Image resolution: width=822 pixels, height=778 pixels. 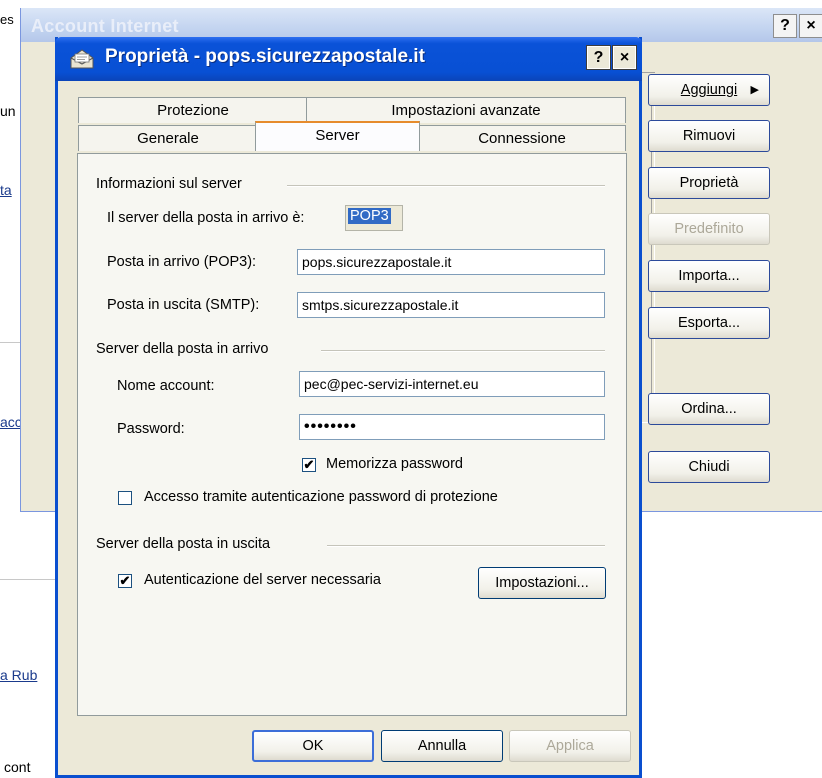 I want to click on server-auth-label: Autenticazione del server necessaria, so click(x=262, y=580).